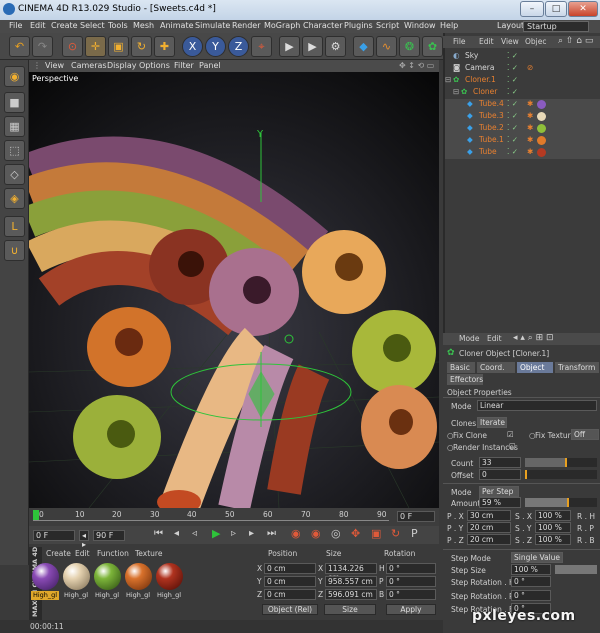 The width and height of the screenshot is (600, 633). What do you see at coordinates (109, 535) in the screenshot?
I see `end-frame-field: 90 F` at bounding box center [109, 535].